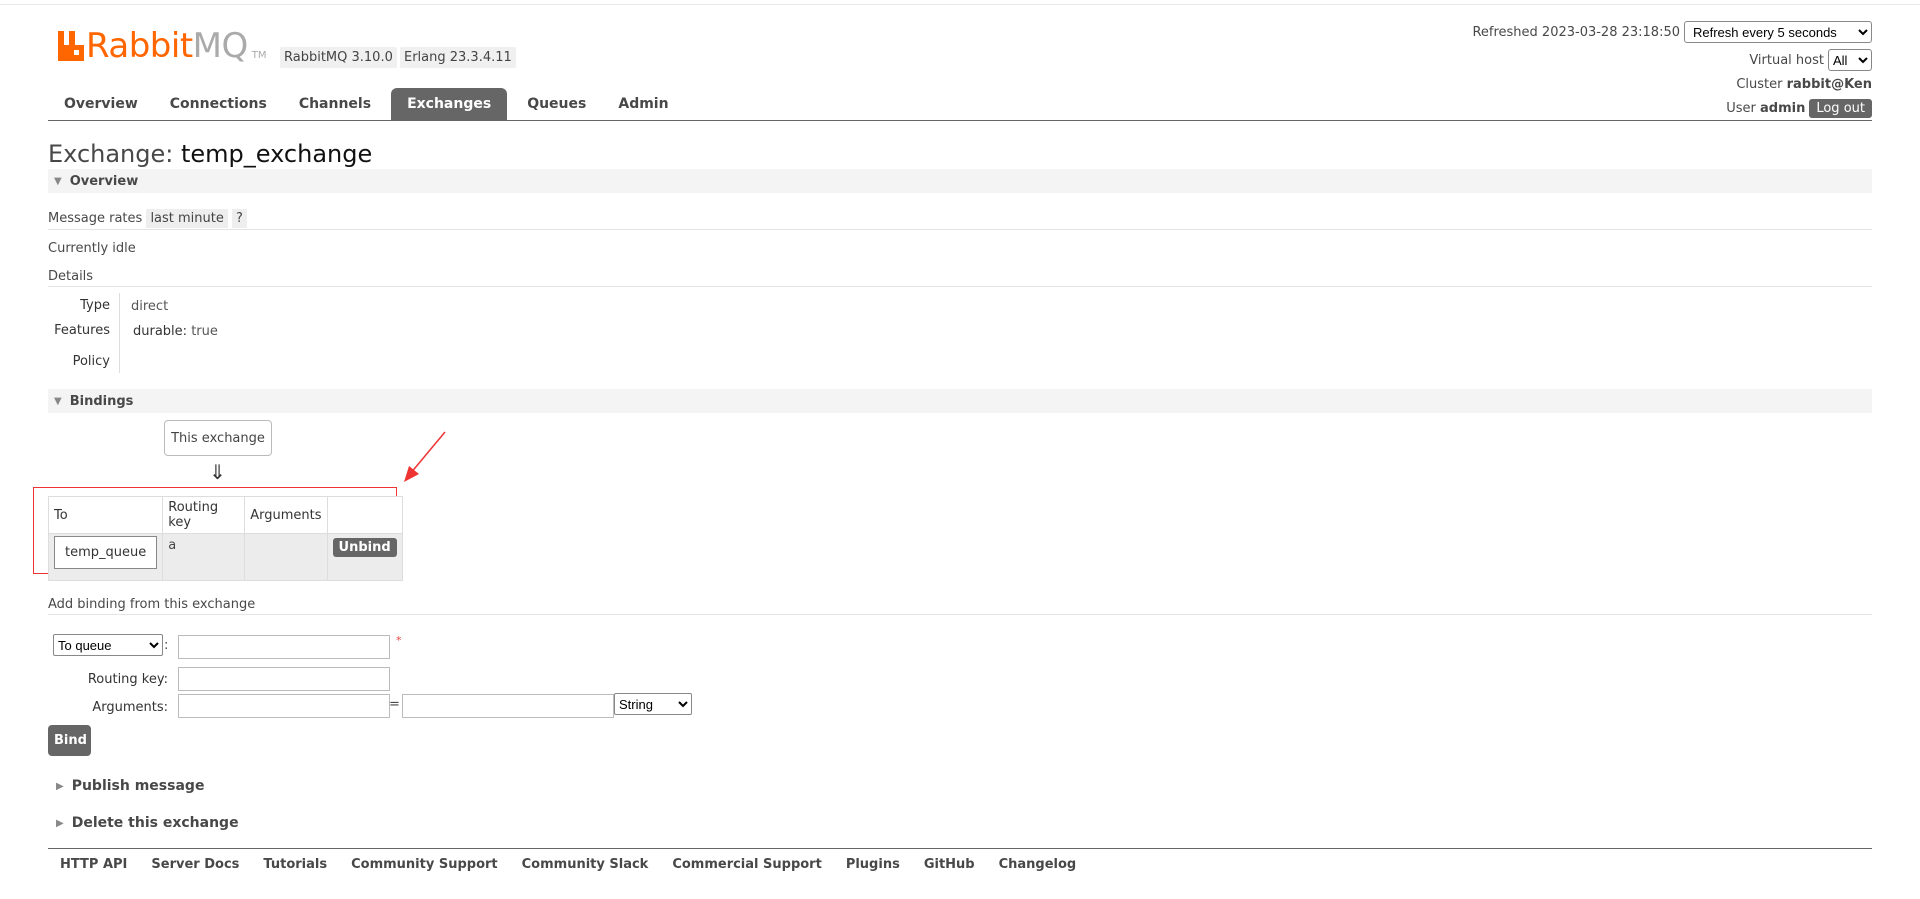 The width and height of the screenshot is (1920, 899). What do you see at coordinates (152, 604) in the screenshot?
I see `add-binding-heading: Add binding from this exchange` at bounding box center [152, 604].